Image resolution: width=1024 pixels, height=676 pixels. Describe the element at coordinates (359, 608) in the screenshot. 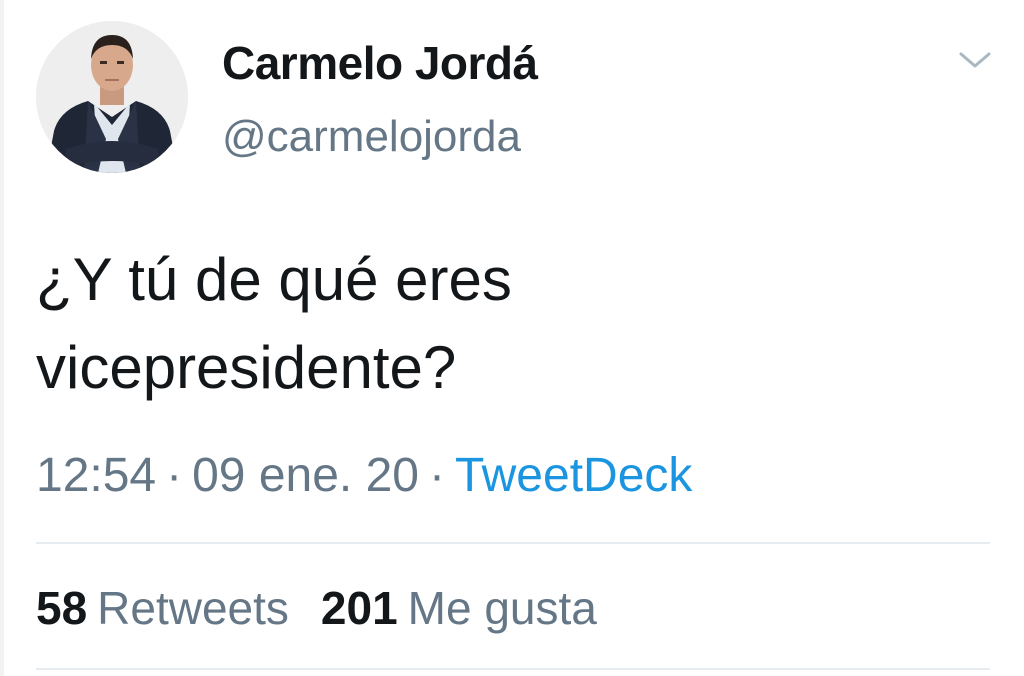

I see `like-count: 201` at that location.